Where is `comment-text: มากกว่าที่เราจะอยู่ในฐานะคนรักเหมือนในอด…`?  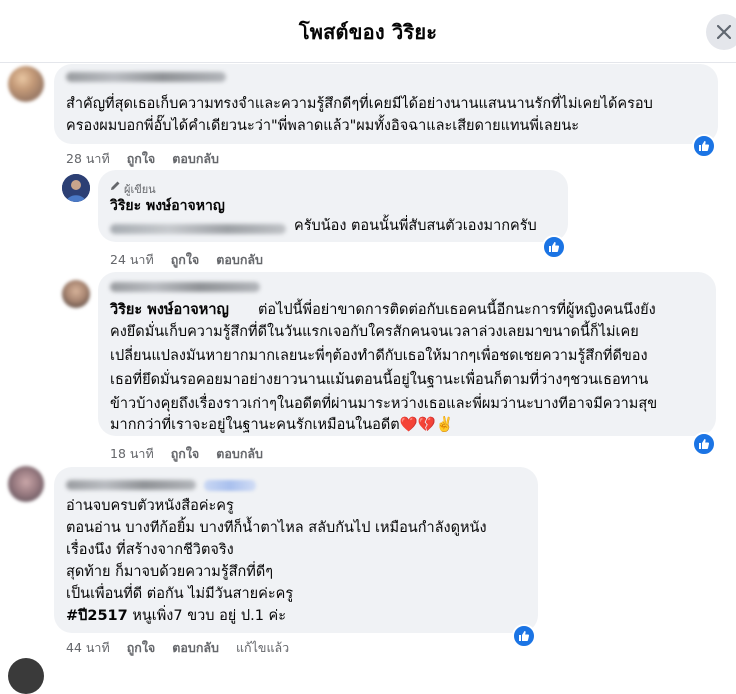
comment-text: มากกว่าที่เราจะอยู่ในฐานะคนรักเหมือนในอด… is located at coordinates (282, 425).